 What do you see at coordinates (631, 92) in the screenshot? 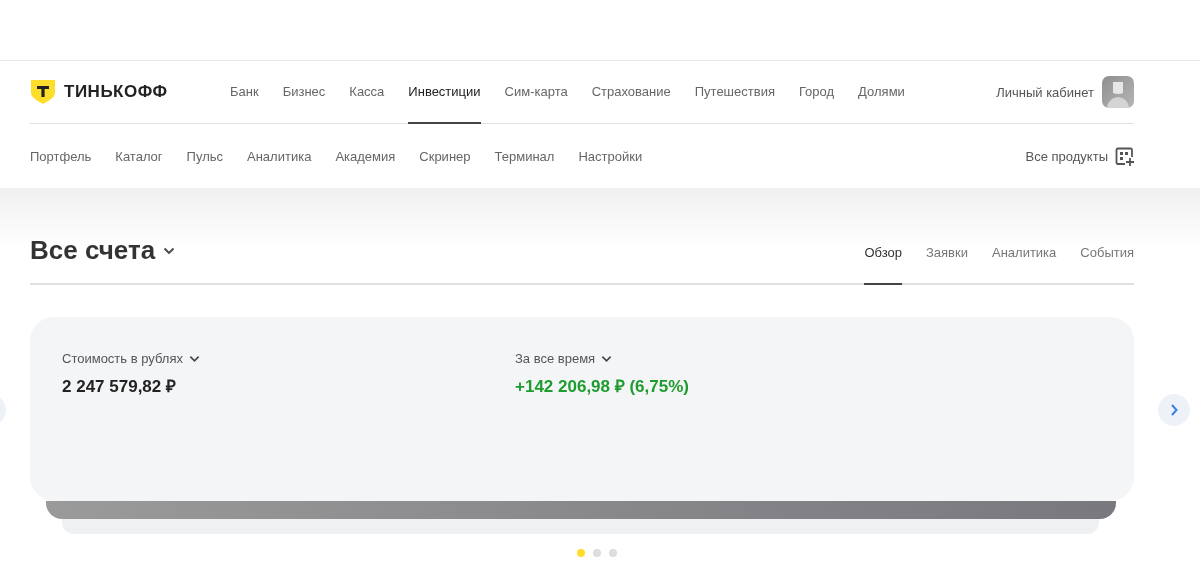
I see `nav-link: Страхование` at bounding box center [631, 92].